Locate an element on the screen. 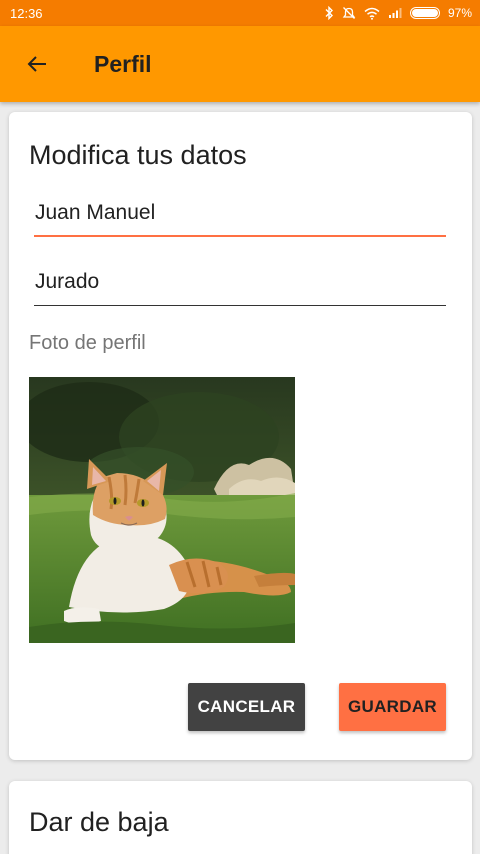  arrow-back-icon is located at coordinates (36, 64).